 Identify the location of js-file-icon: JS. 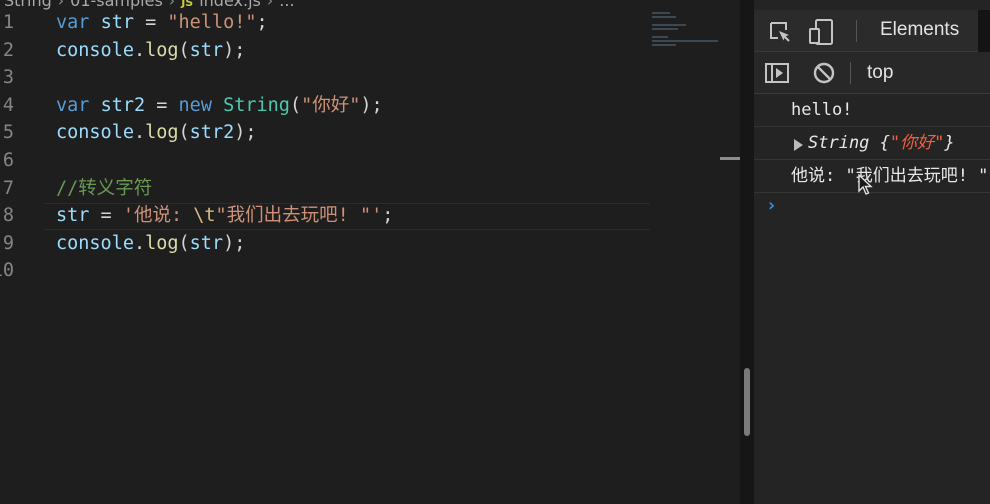
(187, 4).